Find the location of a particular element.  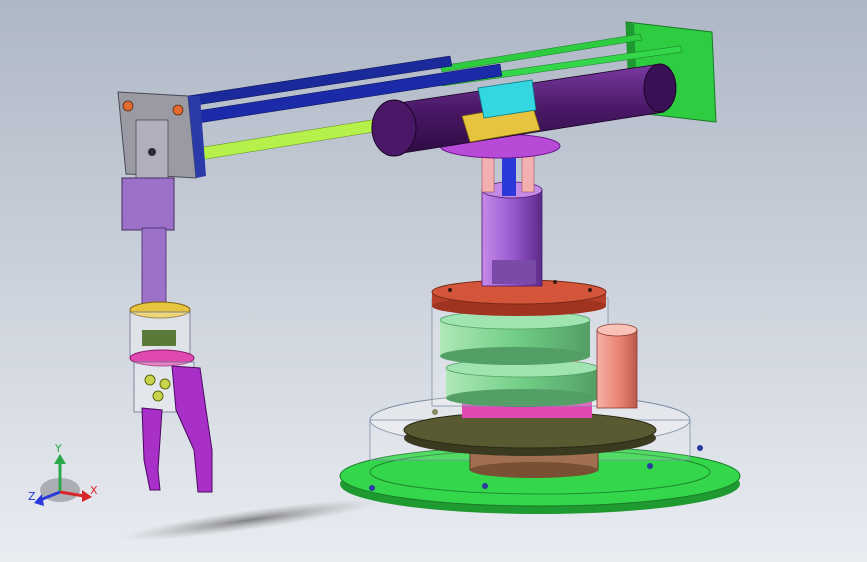

x-axis-label: X is located at coordinates (94, 490).